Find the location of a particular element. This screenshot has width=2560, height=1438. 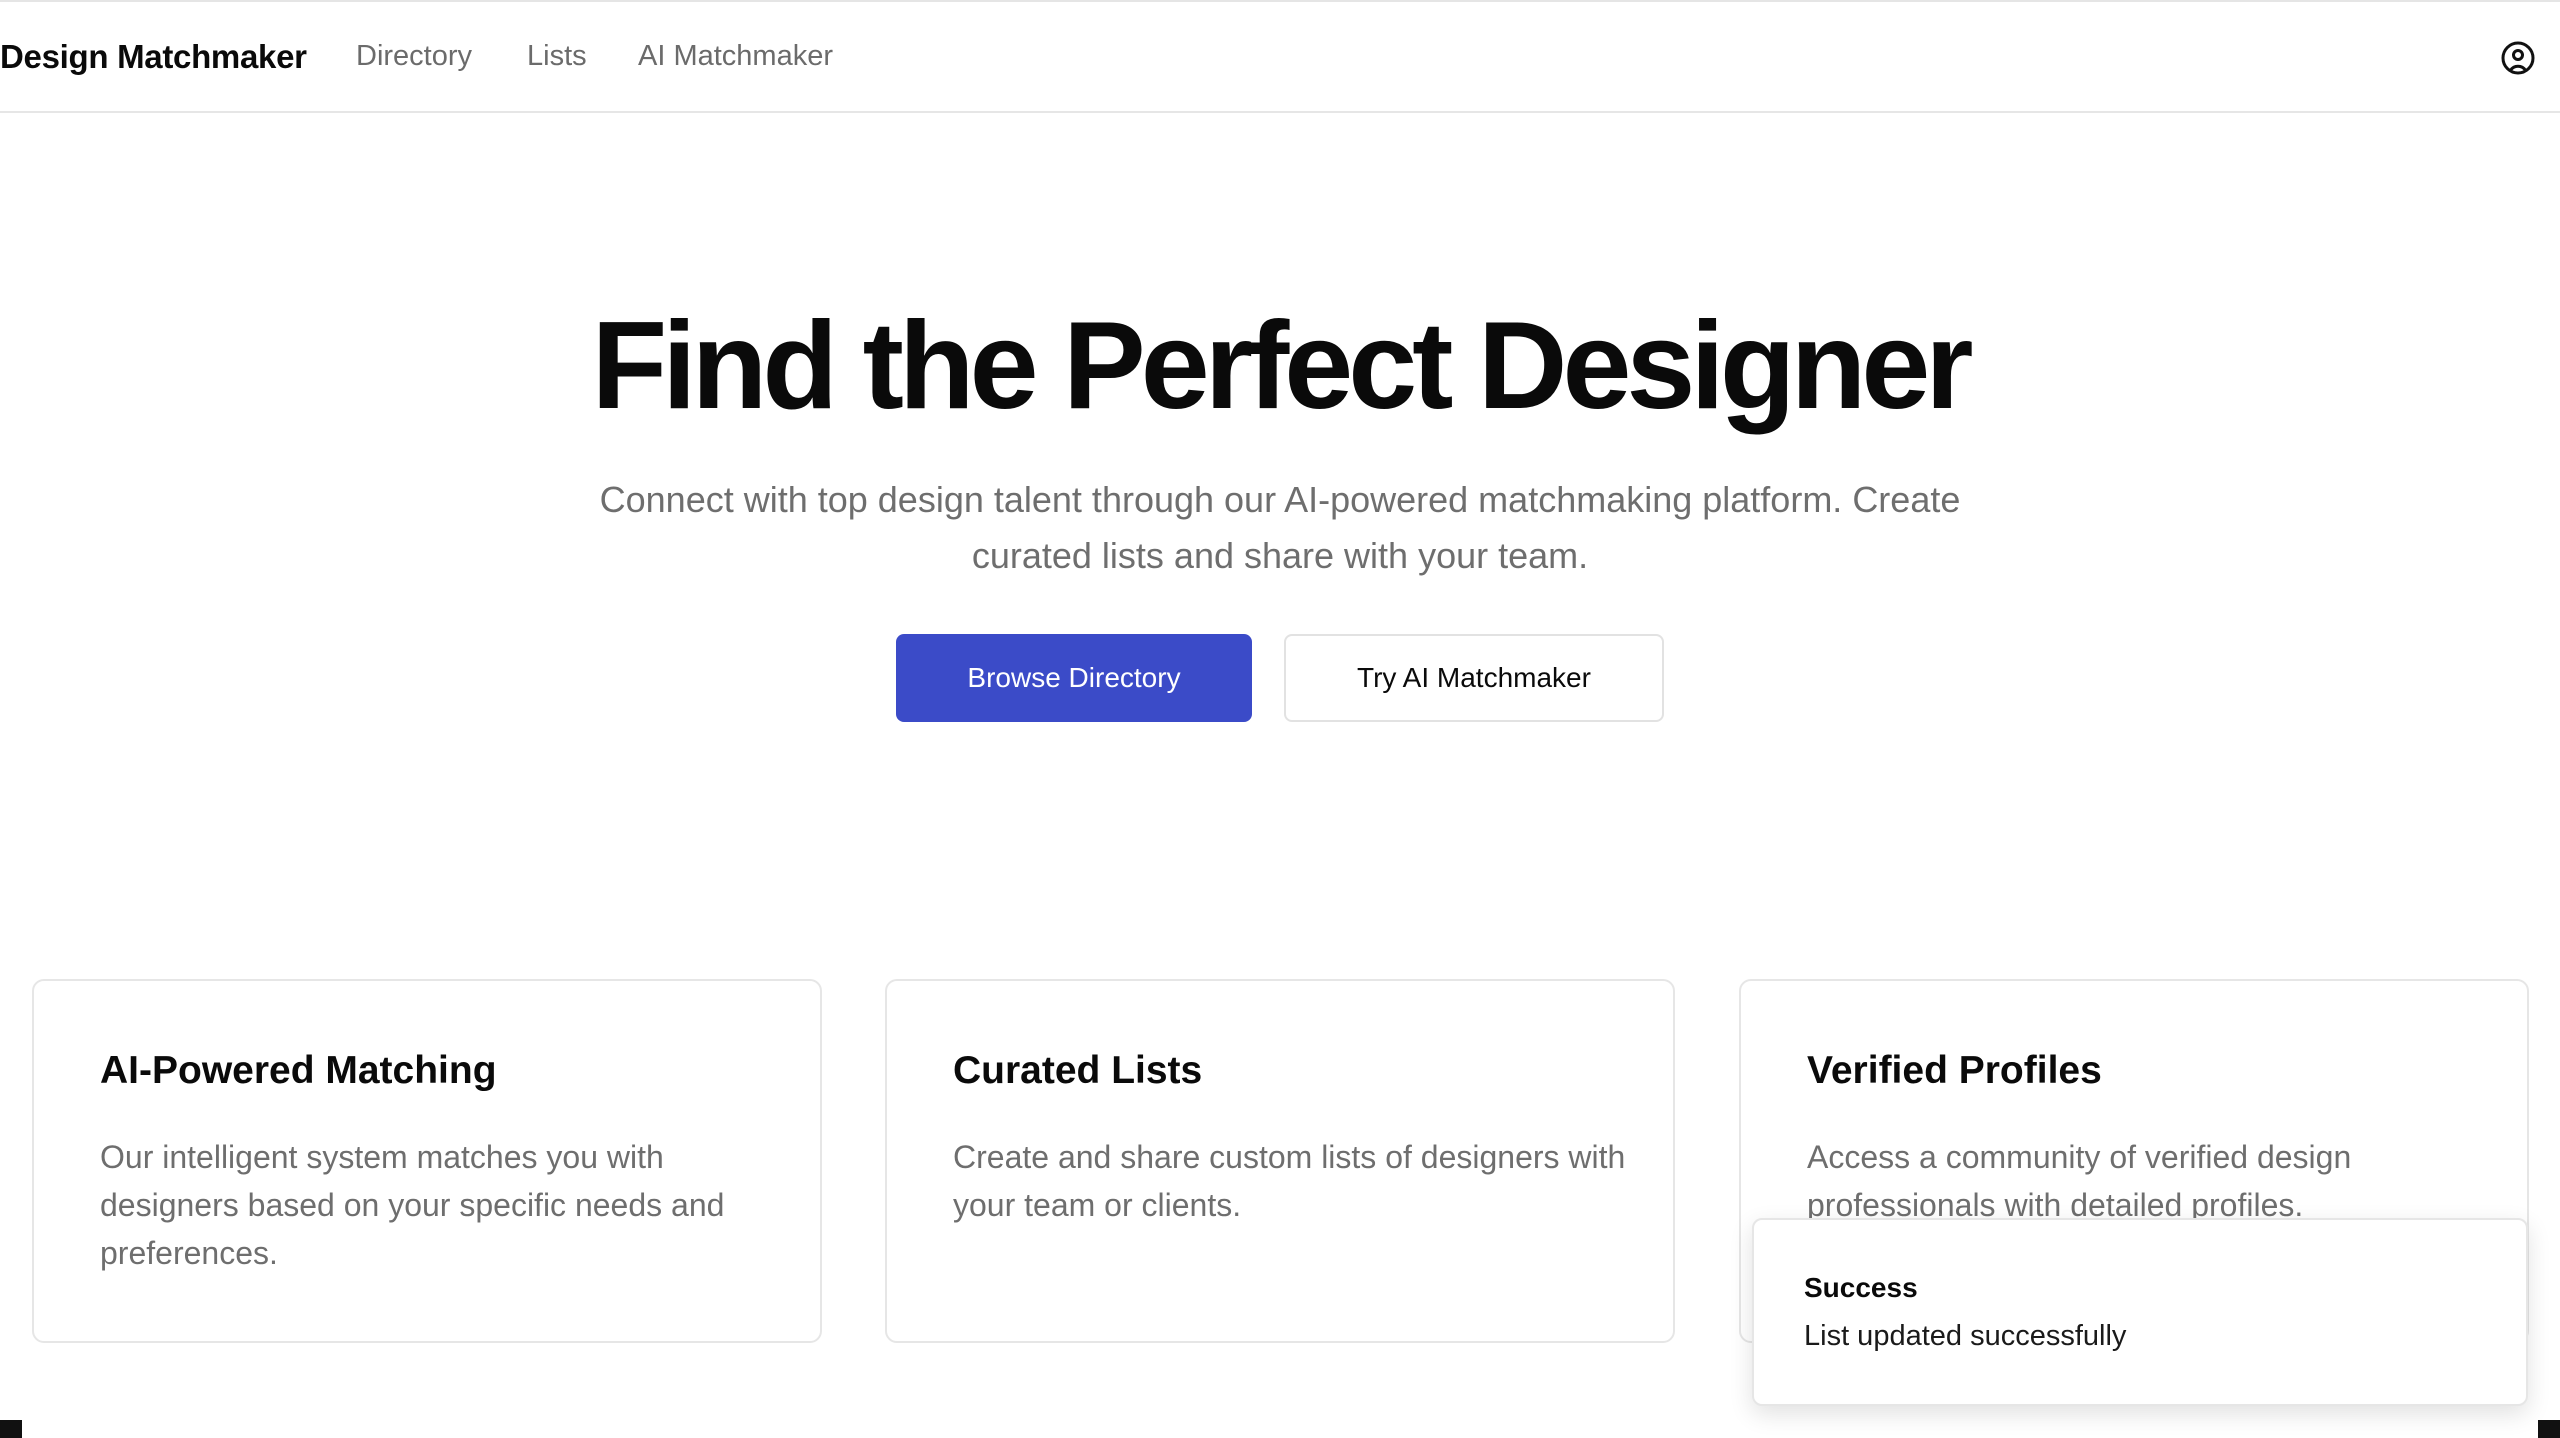

feature-card-title: AI-Powered Matching is located at coordinates (298, 1070).